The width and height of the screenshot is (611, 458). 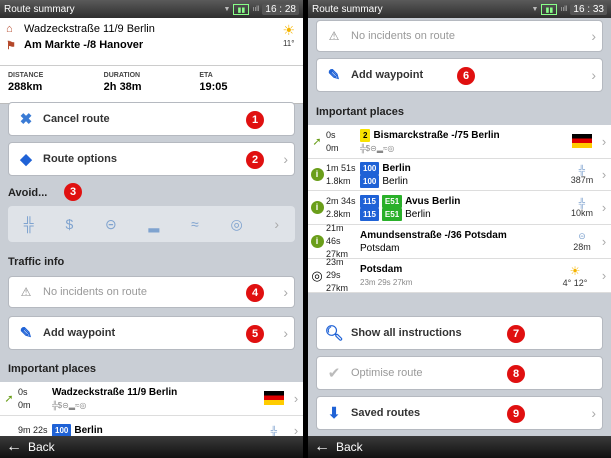 What do you see at coordinates (349, 447) in the screenshot?
I see `back-label: Back` at bounding box center [349, 447].